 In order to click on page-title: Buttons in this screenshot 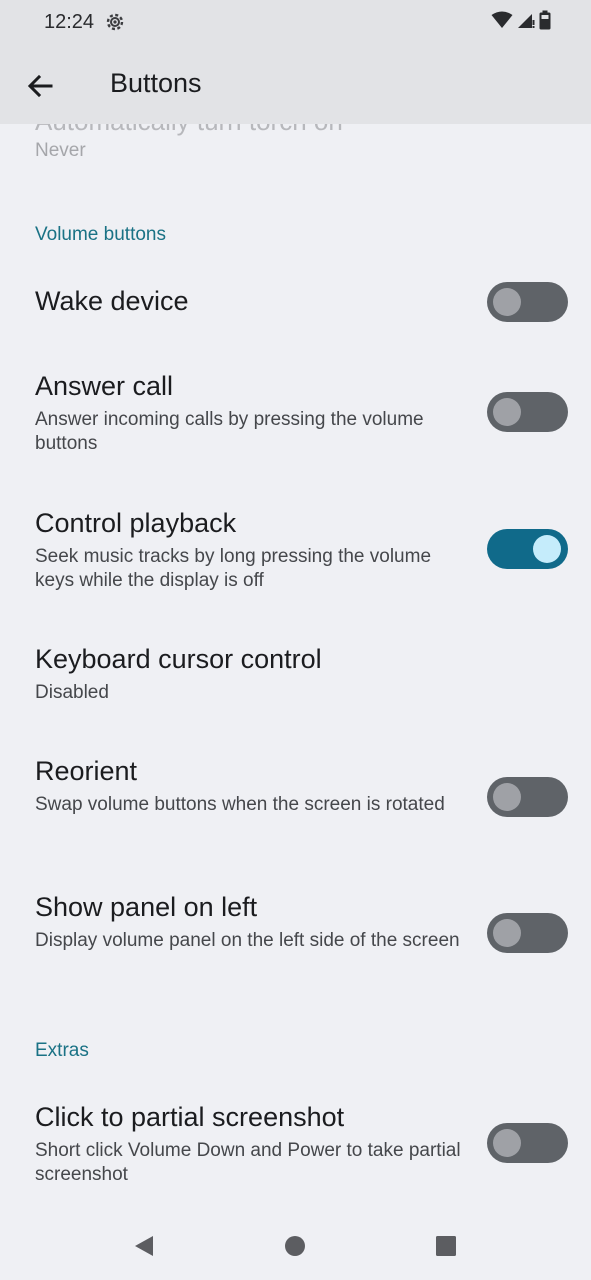, I will do `click(156, 83)`.